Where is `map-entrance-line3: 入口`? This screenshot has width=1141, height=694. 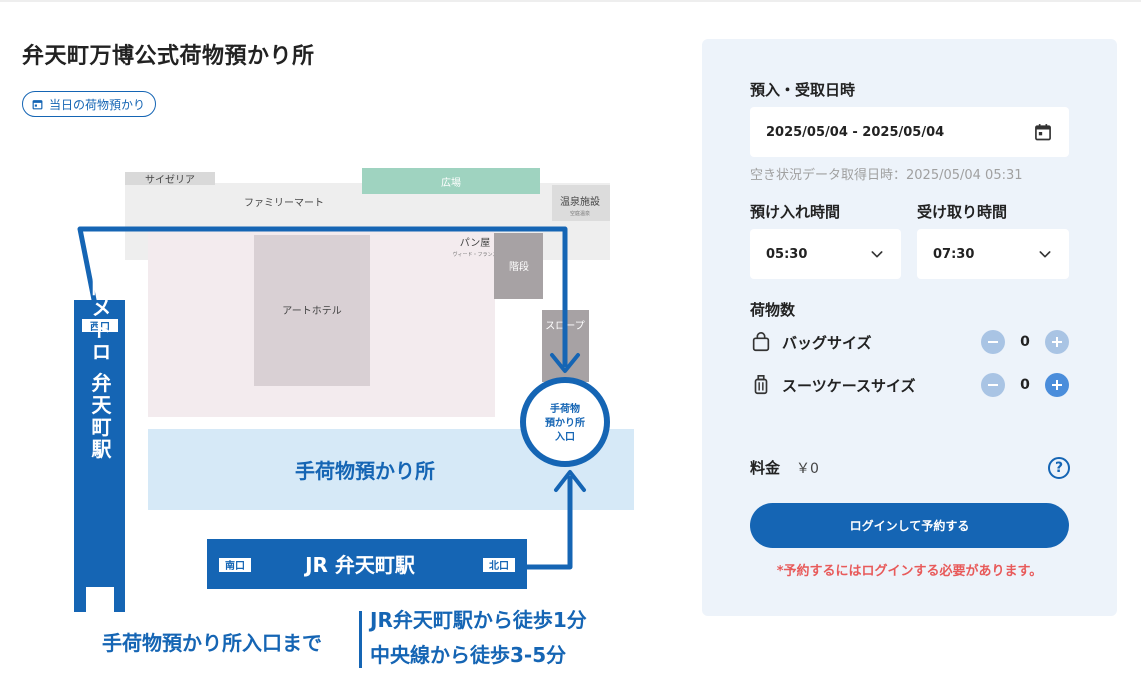 map-entrance-line3: 入口 is located at coordinates (565, 437).